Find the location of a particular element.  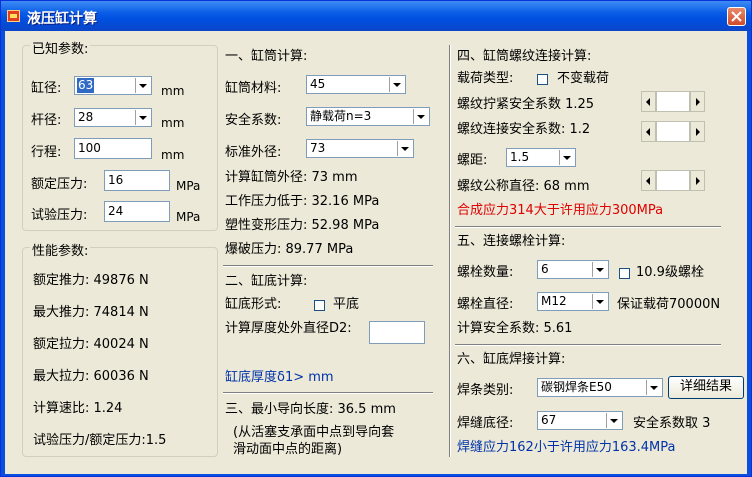

std-od-combo: 73 is located at coordinates (360, 148).